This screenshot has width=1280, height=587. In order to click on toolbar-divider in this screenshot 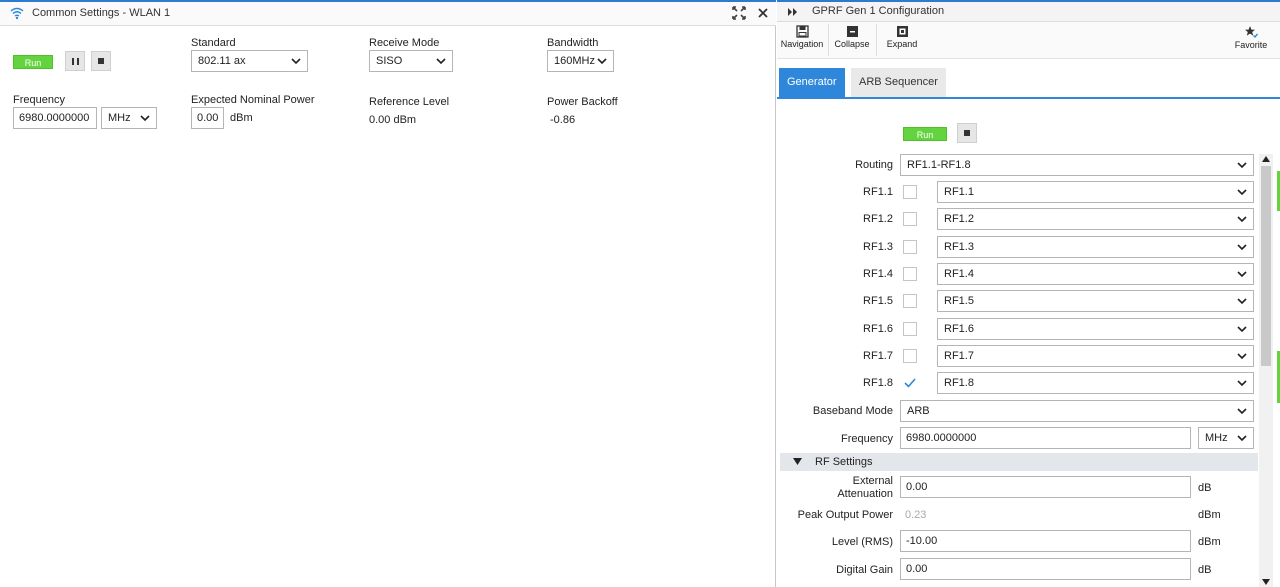, I will do `click(828, 40)`.